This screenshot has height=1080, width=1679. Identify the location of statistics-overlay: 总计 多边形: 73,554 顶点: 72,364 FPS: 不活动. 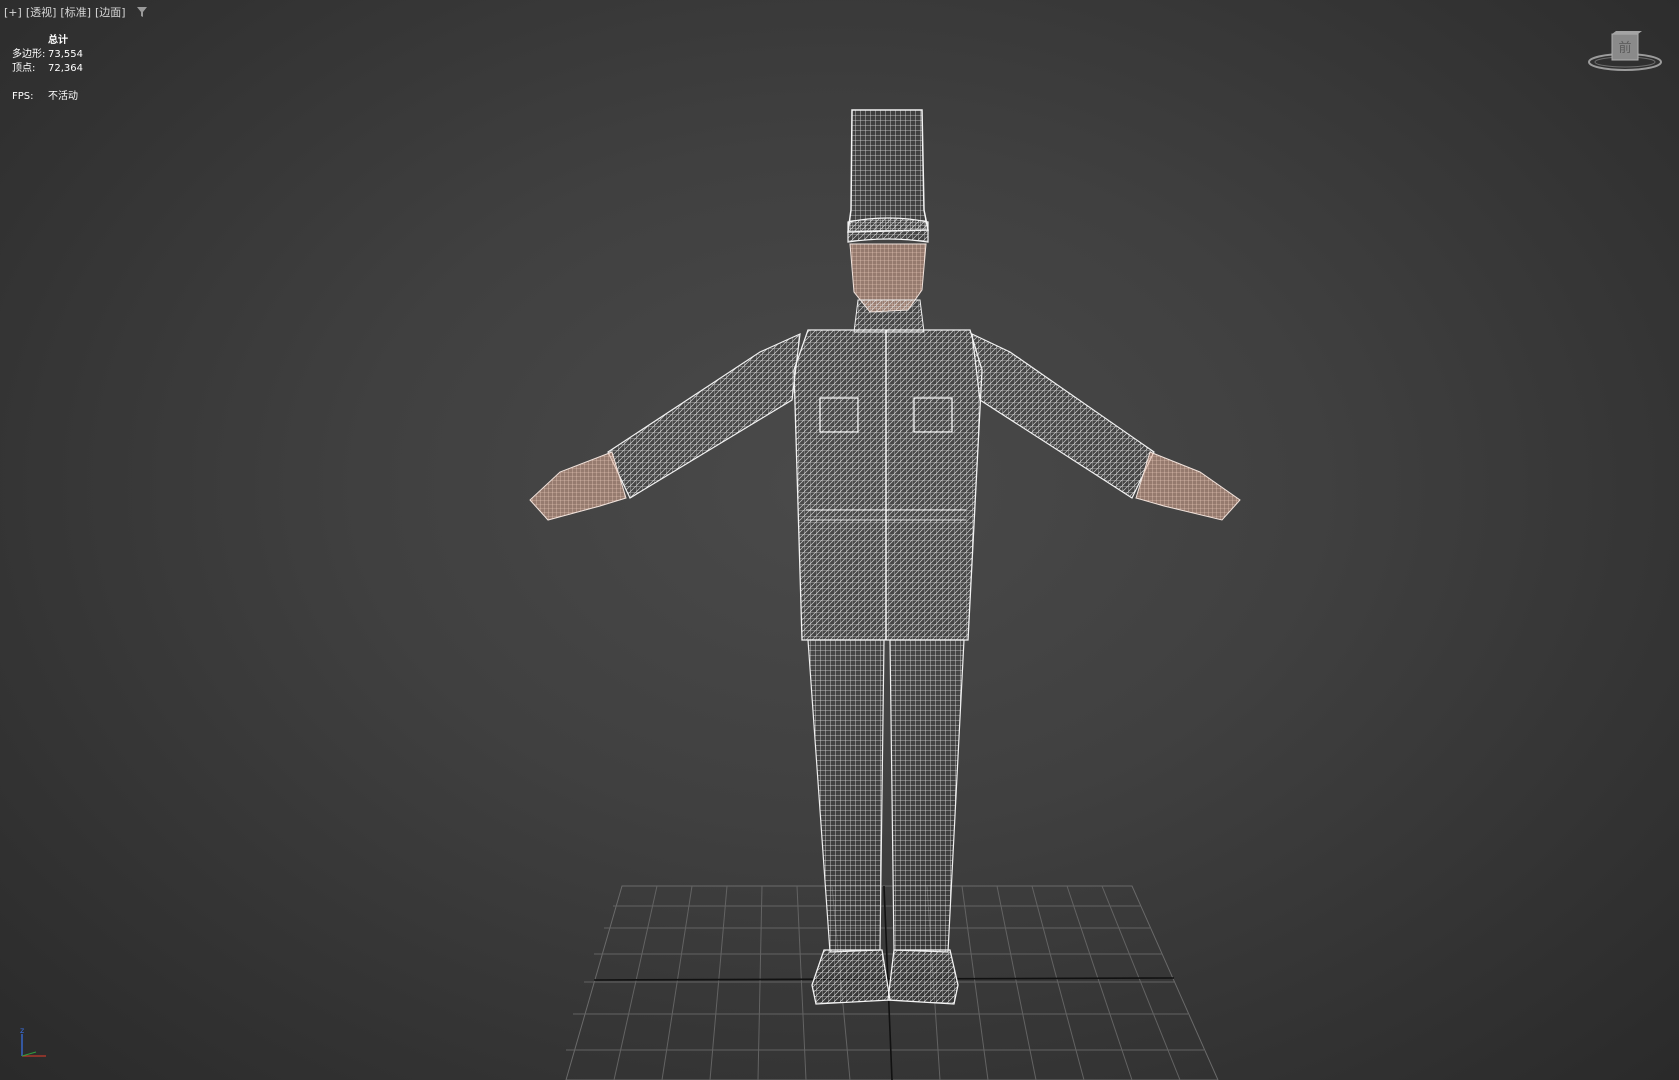
(47, 69).